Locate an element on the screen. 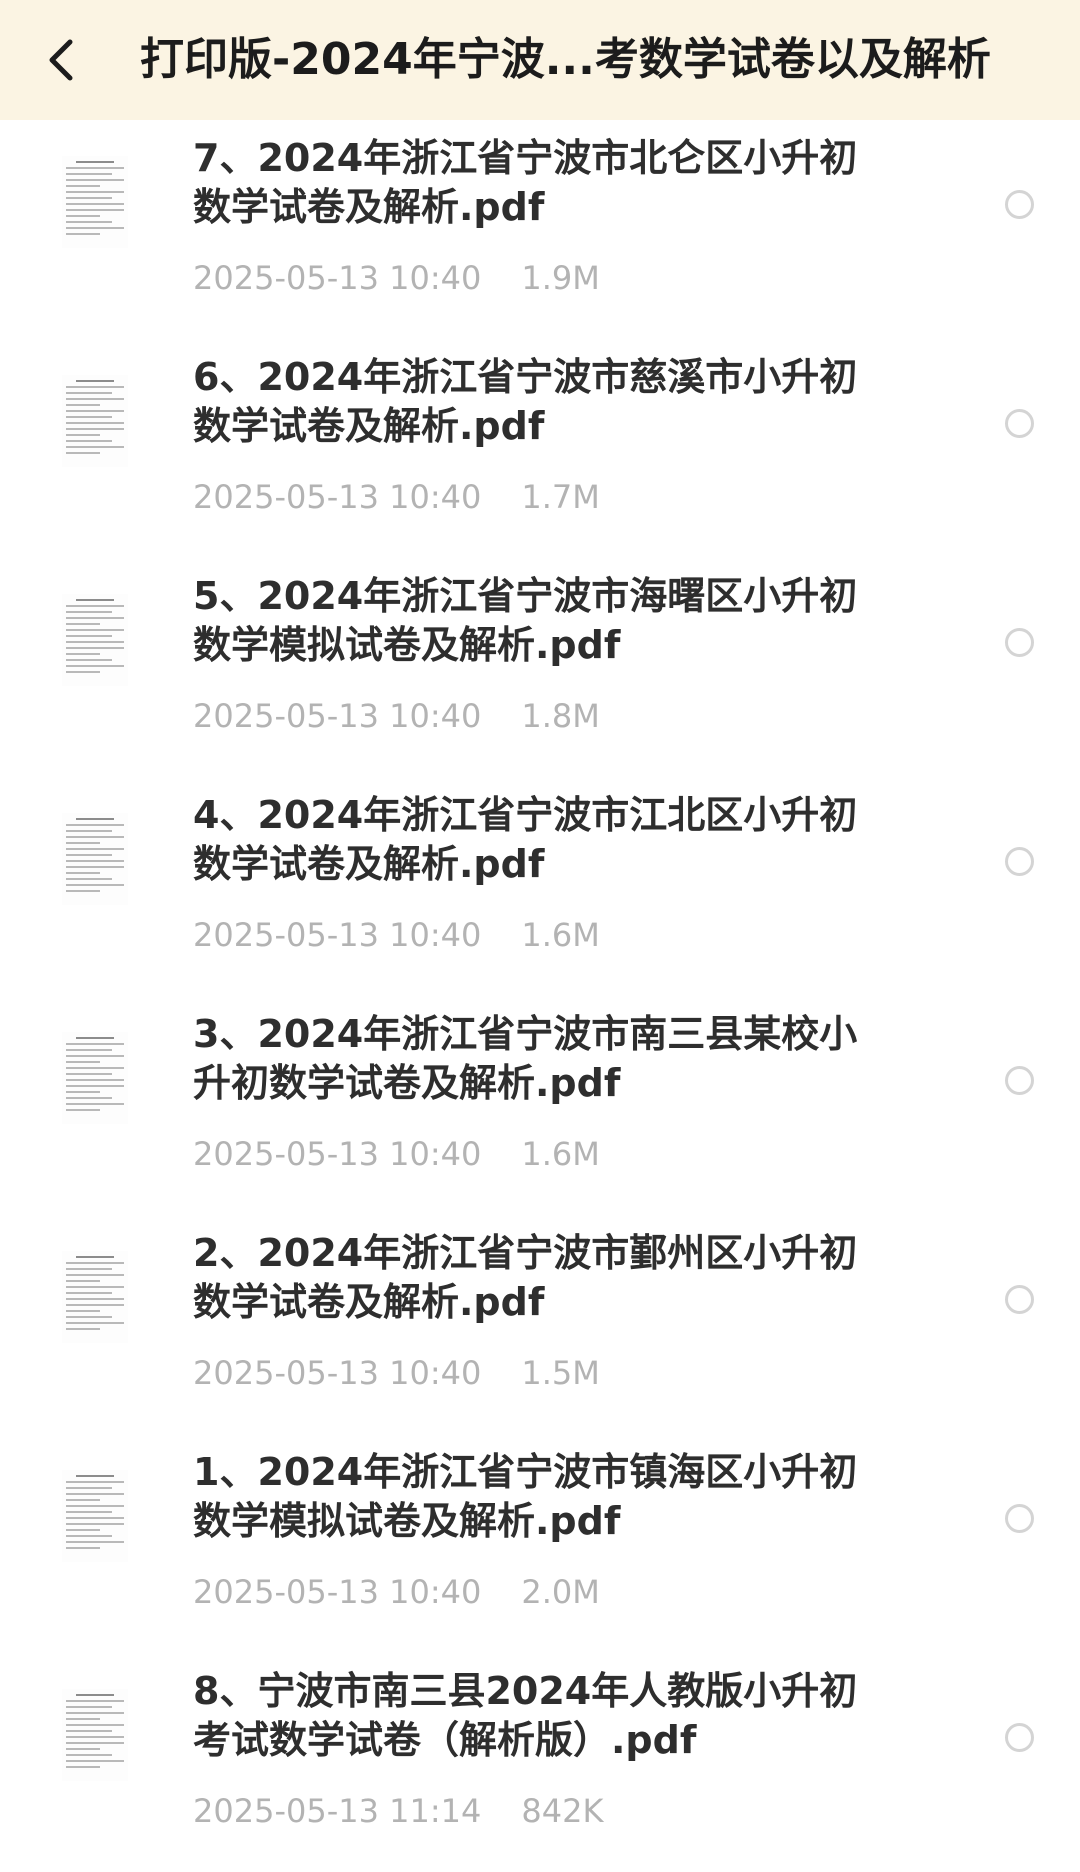 The width and height of the screenshot is (1080, 1872). file-size: 1.7M is located at coordinates (560, 497).